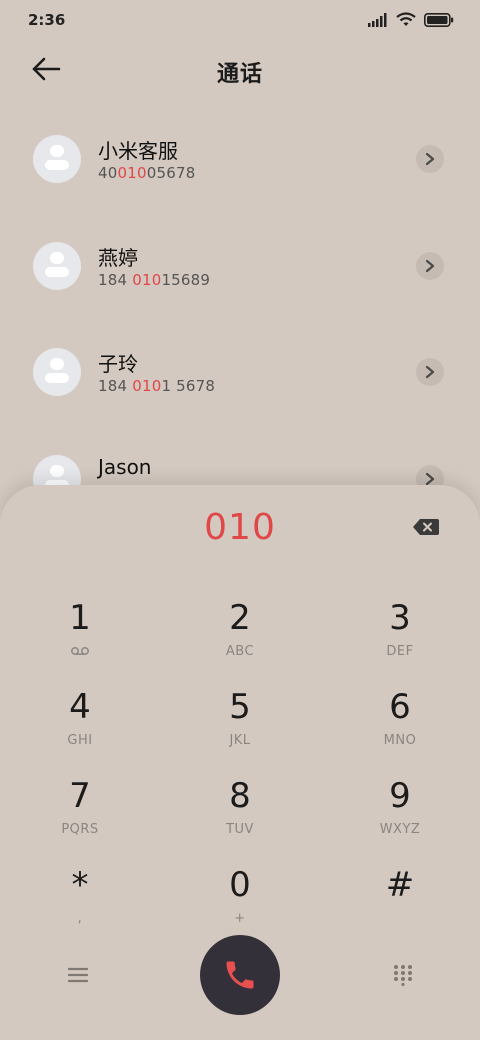  What do you see at coordinates (240, 630) in the screenshot?
I see `key-2: 2 ABC` at bounding box center [240, 630].